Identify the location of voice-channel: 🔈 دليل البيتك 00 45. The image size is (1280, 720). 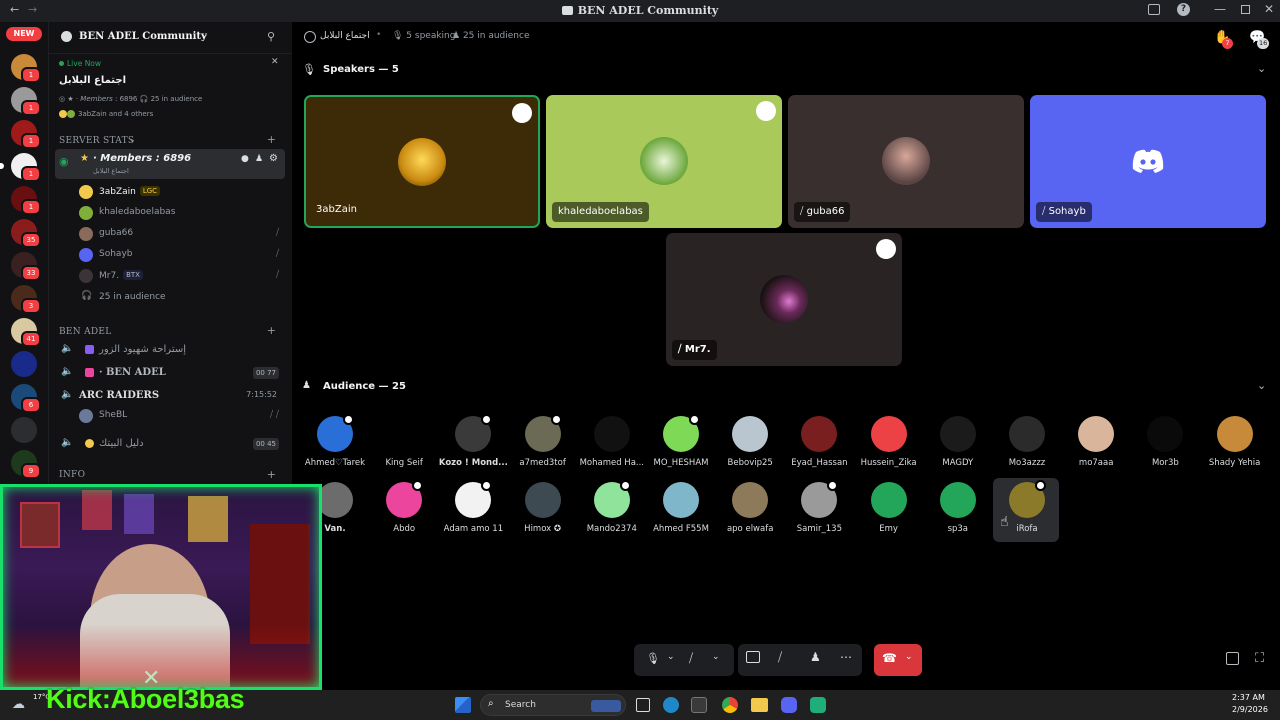
(170, 444).